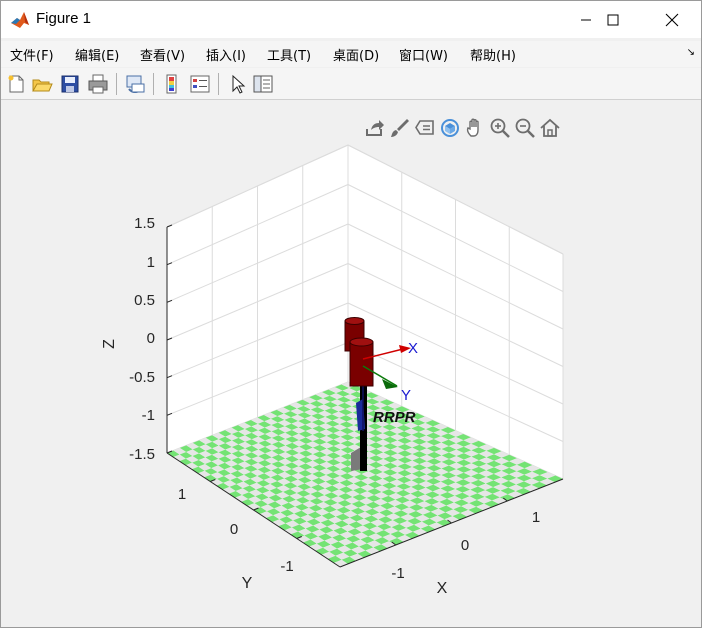 This screenshot has height=628, width=702. I want to click on frame-y-label: Y, so click(406, 395).